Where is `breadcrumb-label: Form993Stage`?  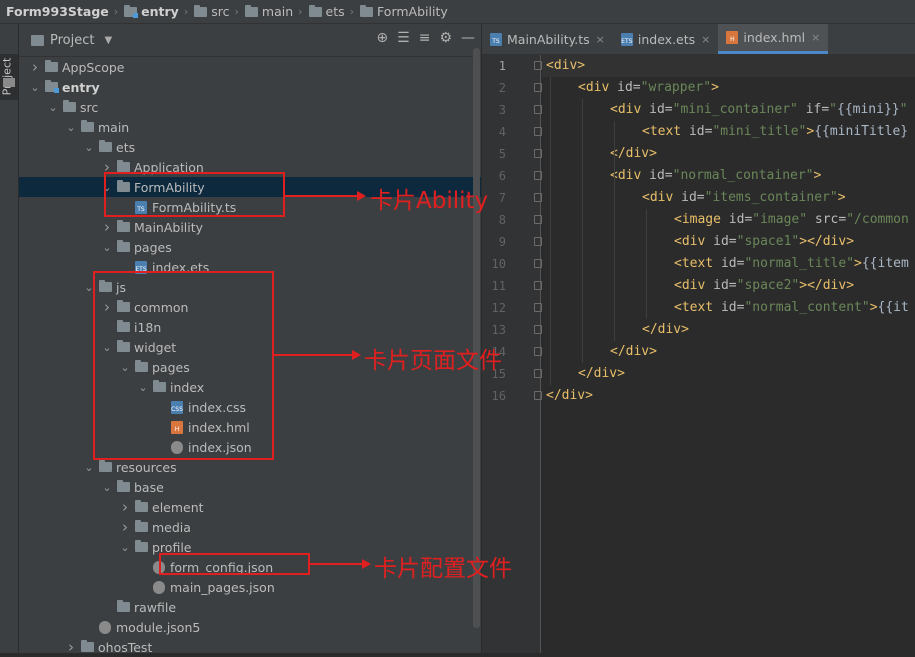
breadcrumb-label: Form993Stage is located at coordinates (57, 11).